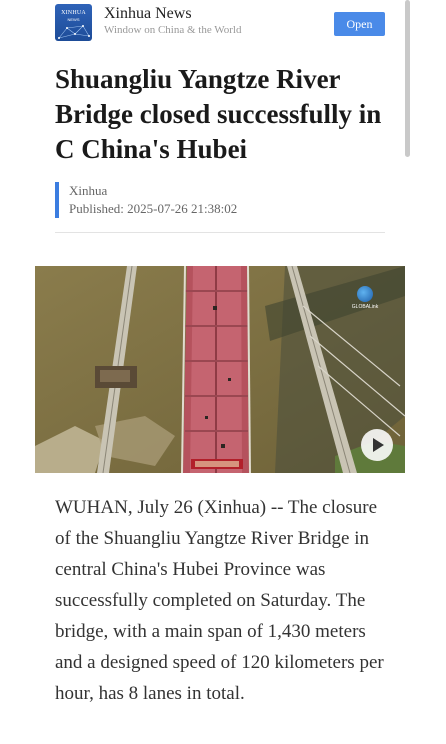  Describe the element at coordinates (57, 200) in the screenshot. I see `meta-accent-bar` at that location.